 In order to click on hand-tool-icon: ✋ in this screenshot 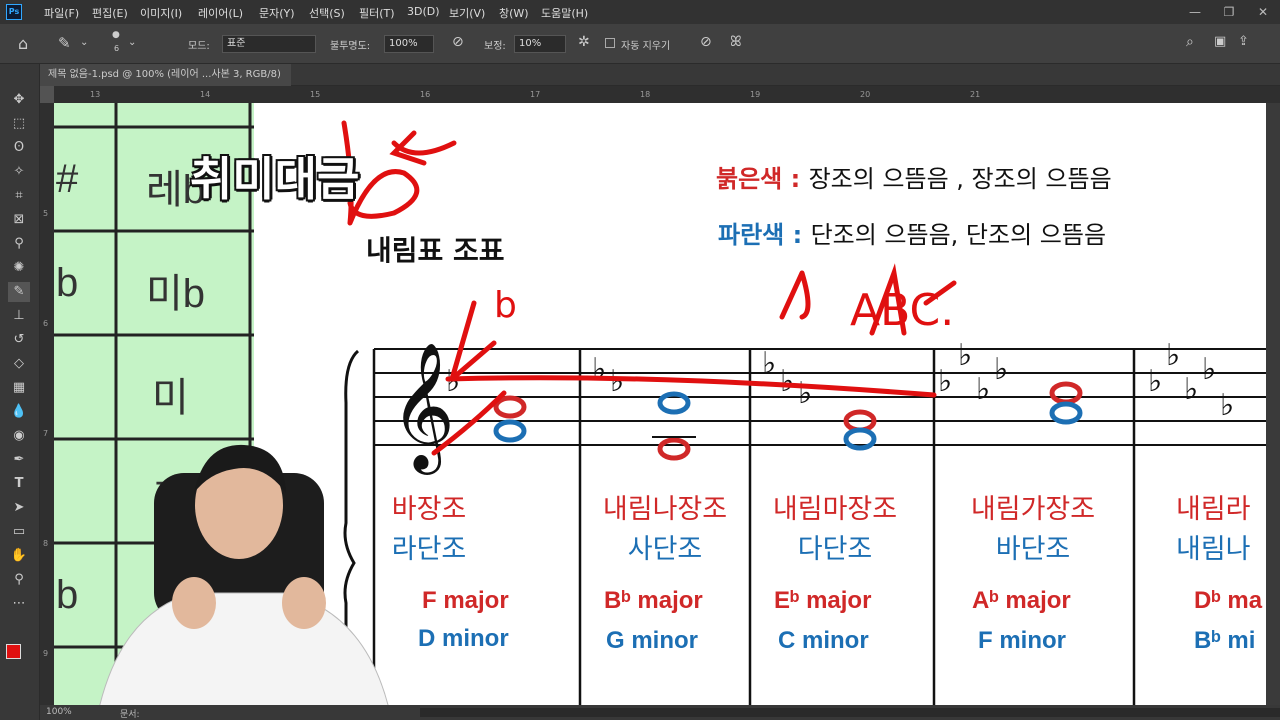, I will do `click(19, 556)`.